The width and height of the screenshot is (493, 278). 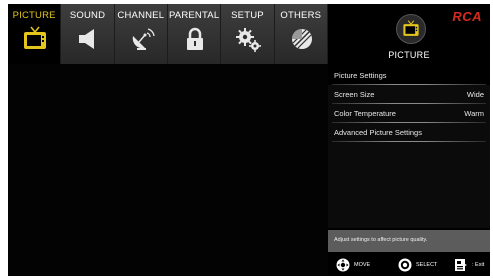 What do you see at coordinates (360, 75) in the screenshot?
I see `menu-heading-label: Picture Settings` at bounding box center [360, 75].